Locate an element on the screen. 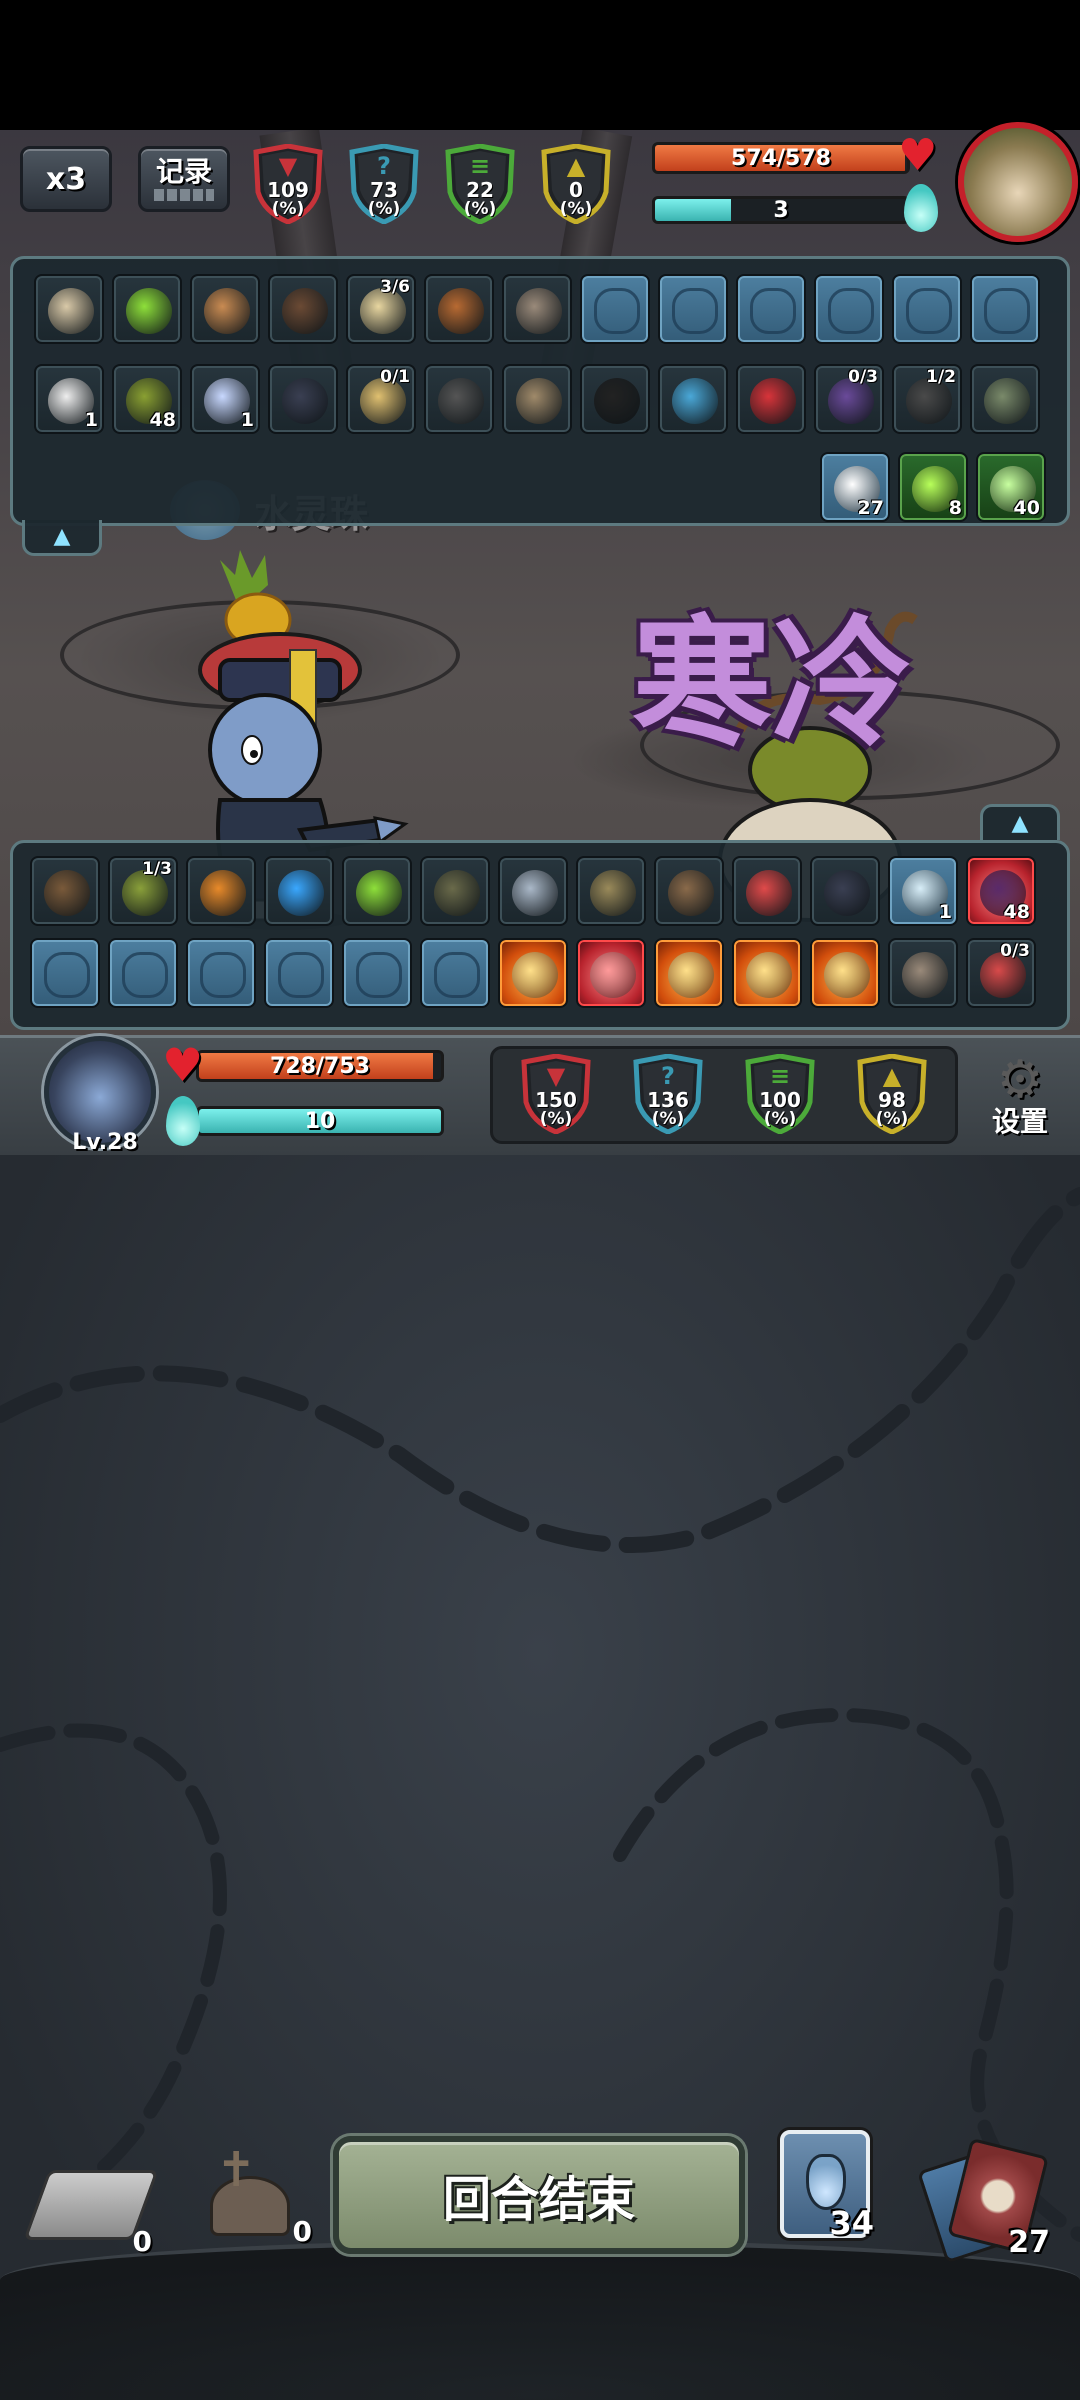 The image size is (1080, 2400). player-mystery-stat: ? 136 (%) is located at coordinates (668, 1094).